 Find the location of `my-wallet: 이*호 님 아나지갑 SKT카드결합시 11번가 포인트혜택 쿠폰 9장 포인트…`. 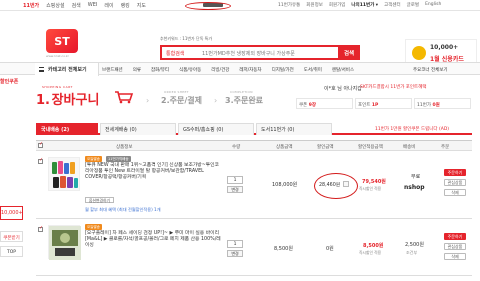

my-wallet: 이*호 님 아나지갑 SKT카드결합시 11번가 포인트혜택 쿠폰 9장 포인트… is located at coordinates (383, 100).